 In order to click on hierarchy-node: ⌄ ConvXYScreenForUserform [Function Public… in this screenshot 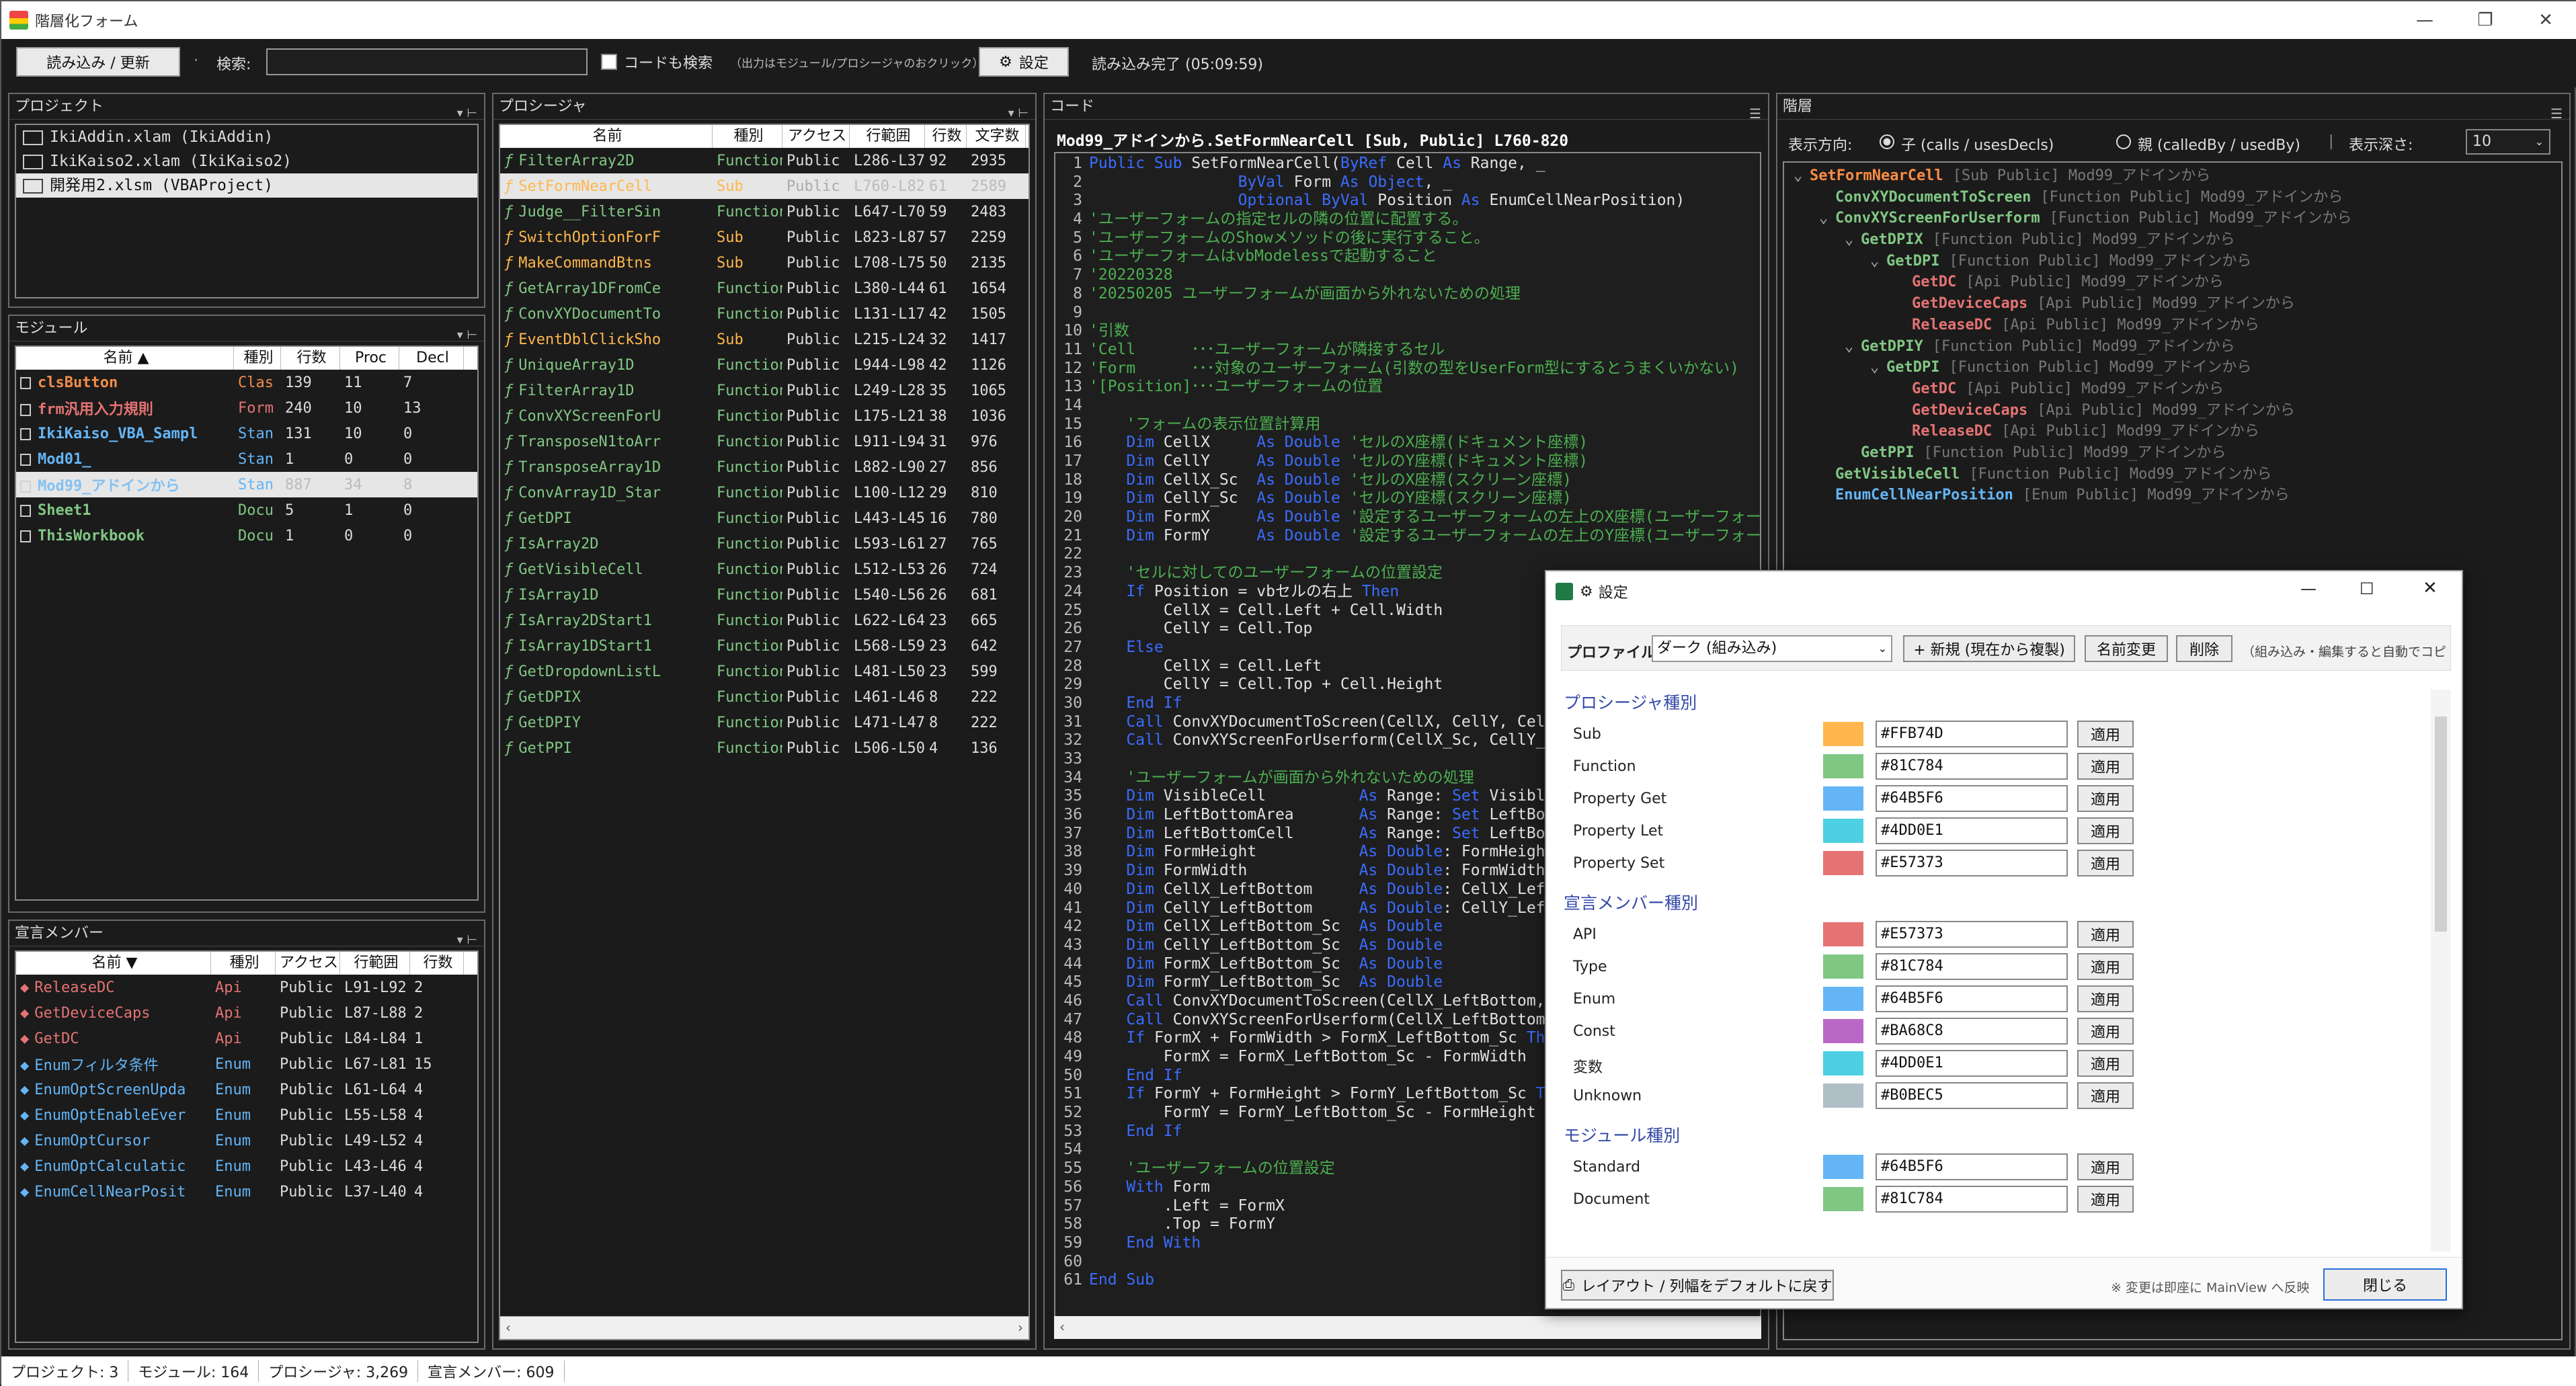, I will do `click(2172, 219)`.